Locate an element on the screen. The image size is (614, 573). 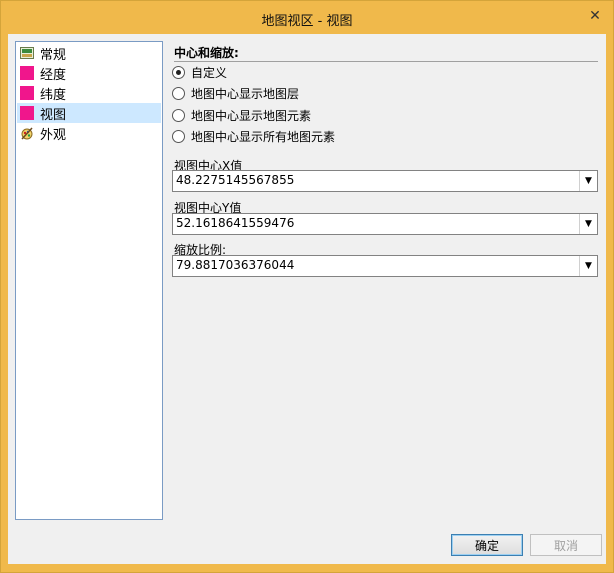
window-title: 地图视区 - 视图 is located at coordinates (307, 21).